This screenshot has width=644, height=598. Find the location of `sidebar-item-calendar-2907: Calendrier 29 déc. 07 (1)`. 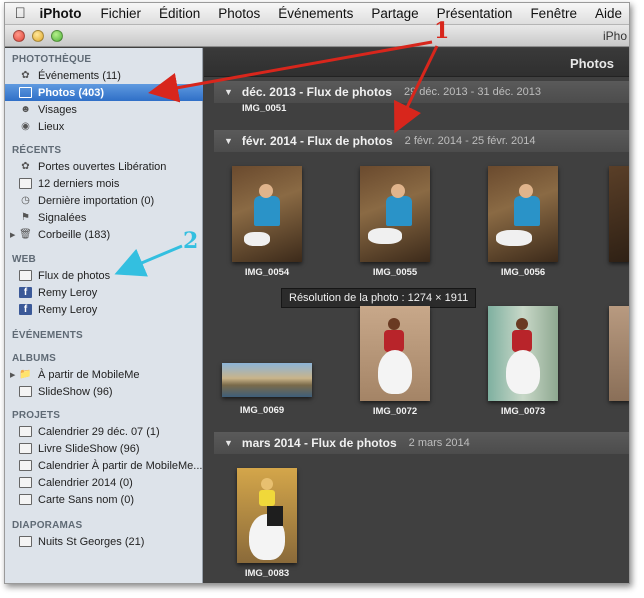

sidebar-item-calendar-2907: Calendrier 29 déc. 07 (1) is located at coordinates (104, 431).